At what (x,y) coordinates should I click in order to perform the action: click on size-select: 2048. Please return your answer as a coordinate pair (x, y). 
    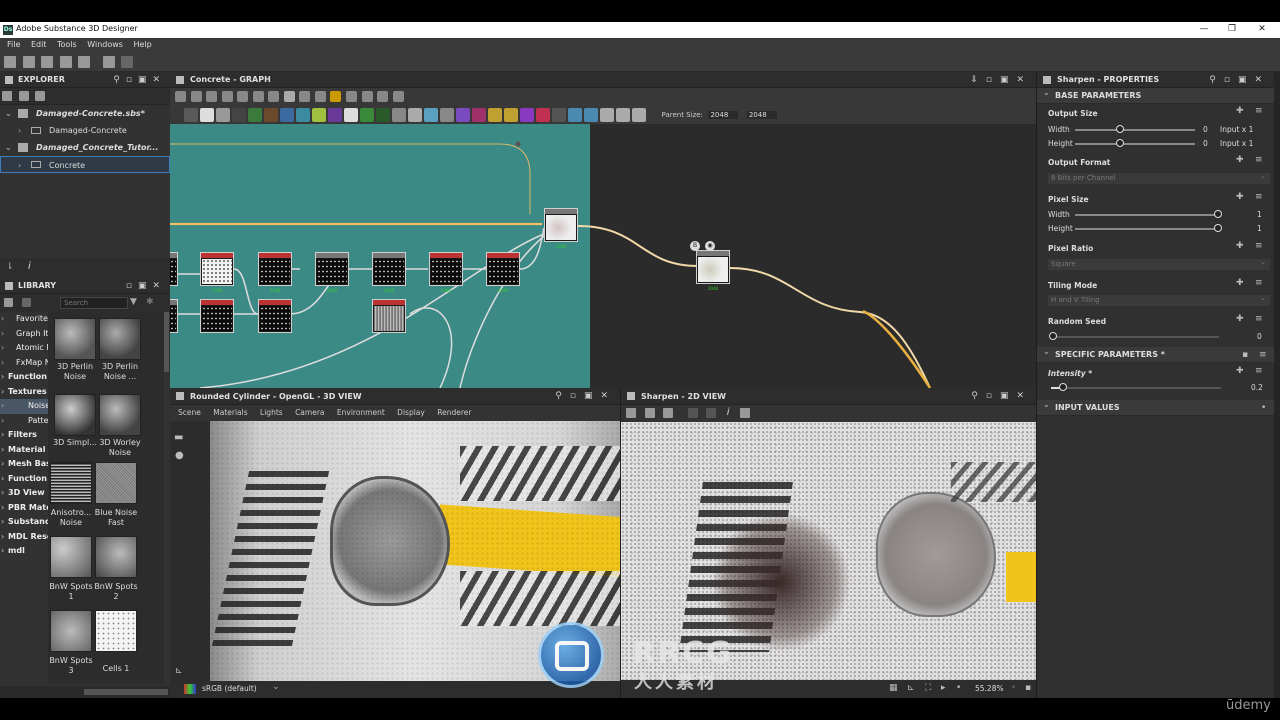
    Looking at the image, I should click on (761, 115).